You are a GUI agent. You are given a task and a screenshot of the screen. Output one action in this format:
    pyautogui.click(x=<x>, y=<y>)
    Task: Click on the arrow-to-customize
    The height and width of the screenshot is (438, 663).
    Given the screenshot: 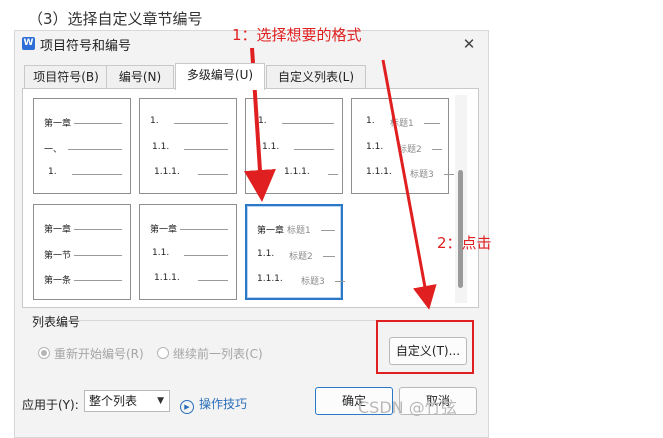 What is the action you would take?
    pyautogui.click(x=409, y=184)
    